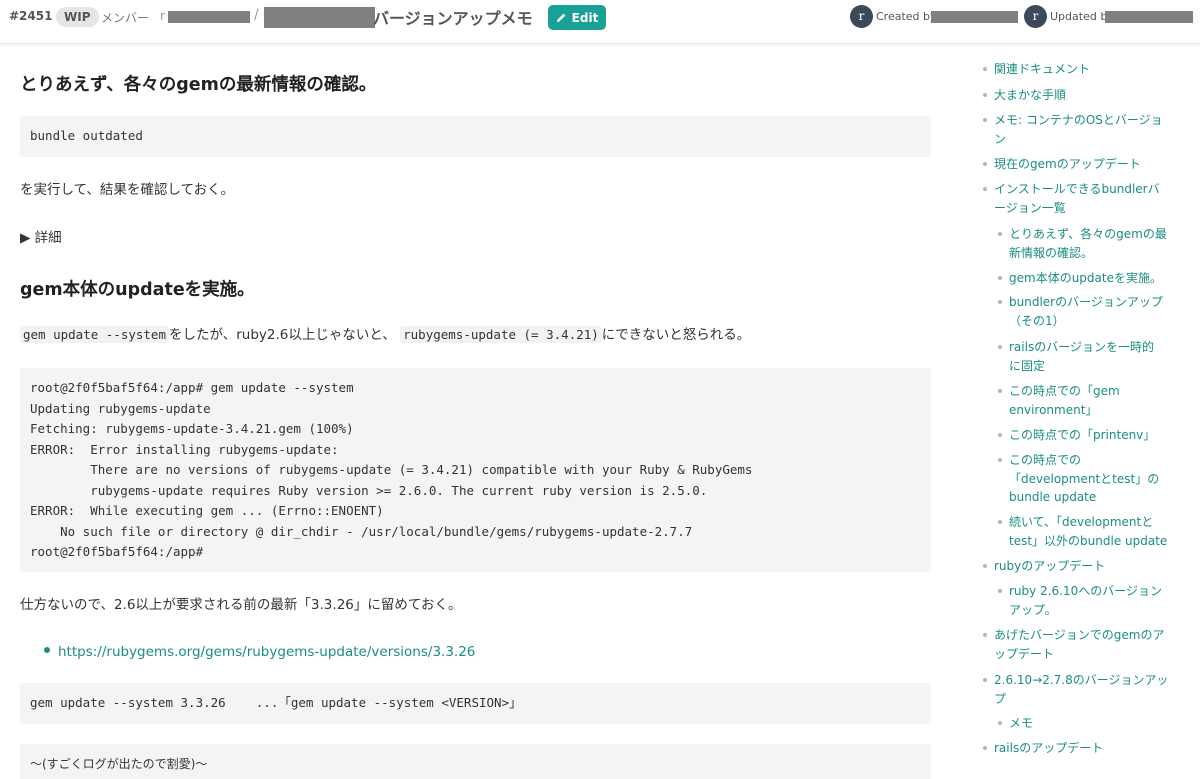  I want to click on toc-item-label: とりあえず、各々のgemの最 新情報の確認。, so click(1088, 243).